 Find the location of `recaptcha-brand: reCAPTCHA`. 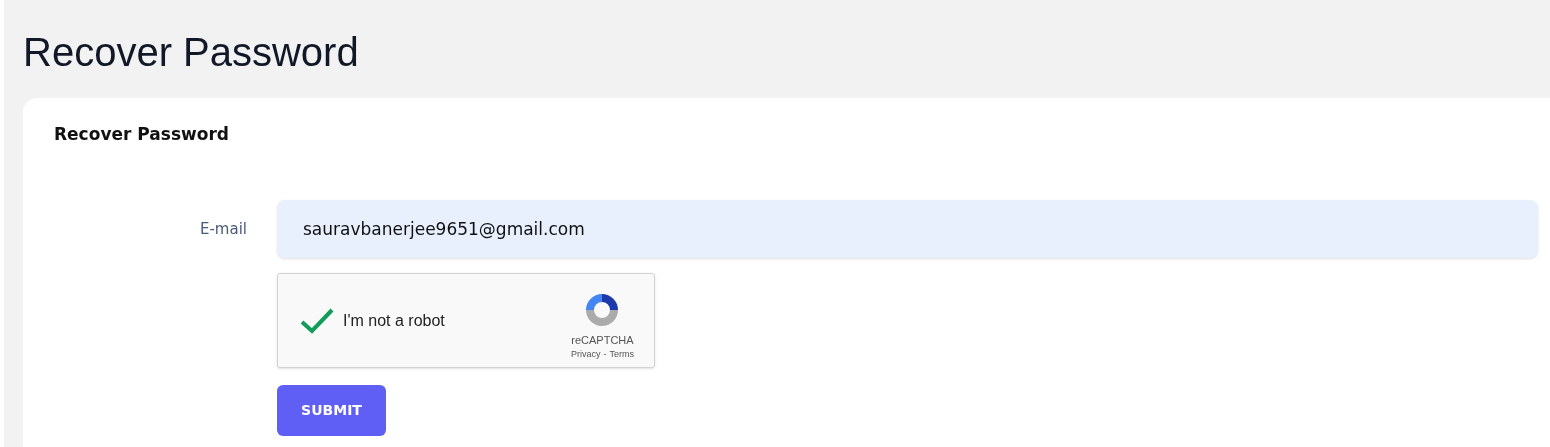

recaptcha-brand: reCAPTCHA is located at coordinates (602, 340).